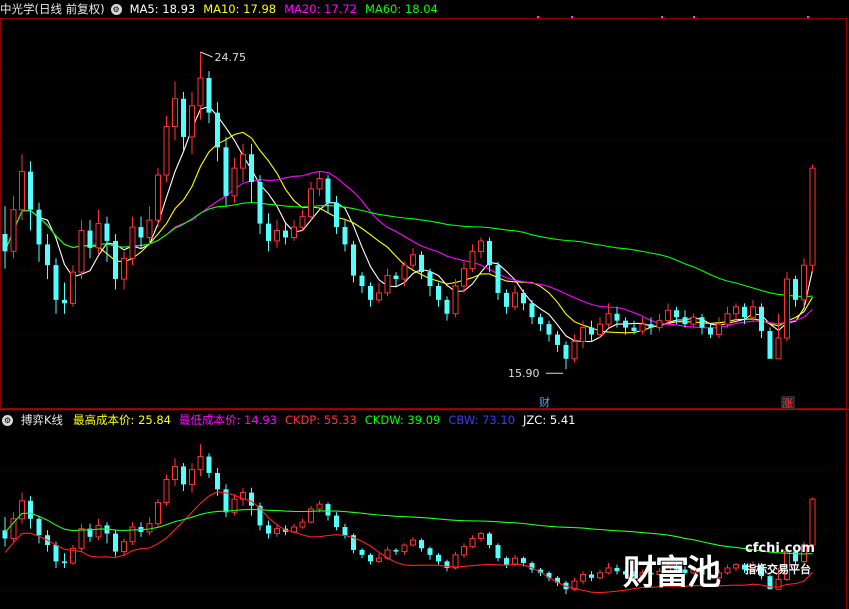 Image resolution: width=849 pixels, height=609 pixels. I want to click on marker-cai: 财, so click(544, 402).